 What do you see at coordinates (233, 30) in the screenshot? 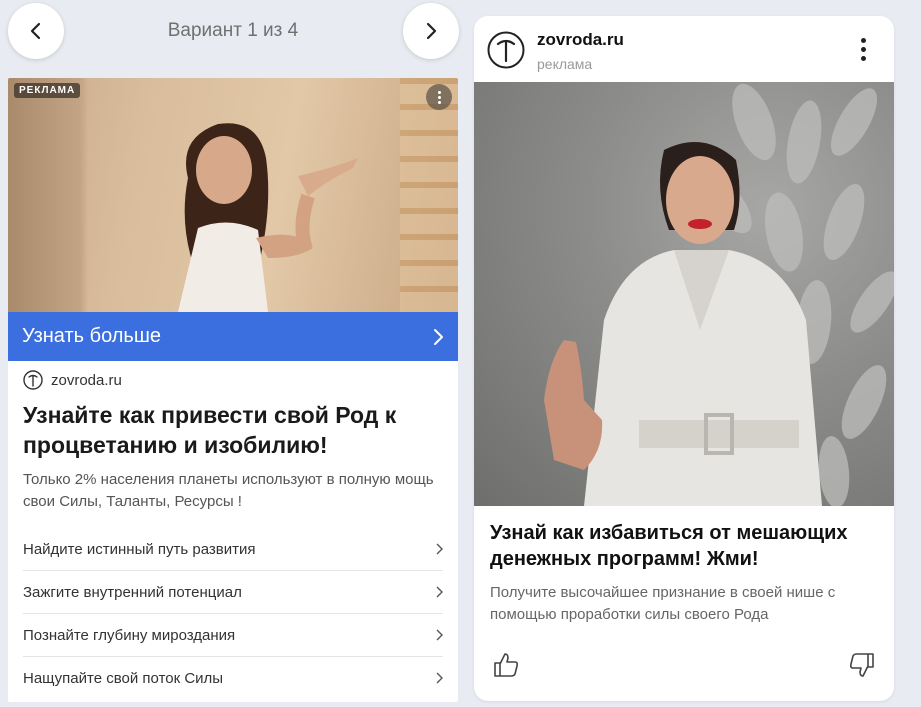
I see `variant-counter: Вариант 1 из 4` at bounding box center [233, 30].